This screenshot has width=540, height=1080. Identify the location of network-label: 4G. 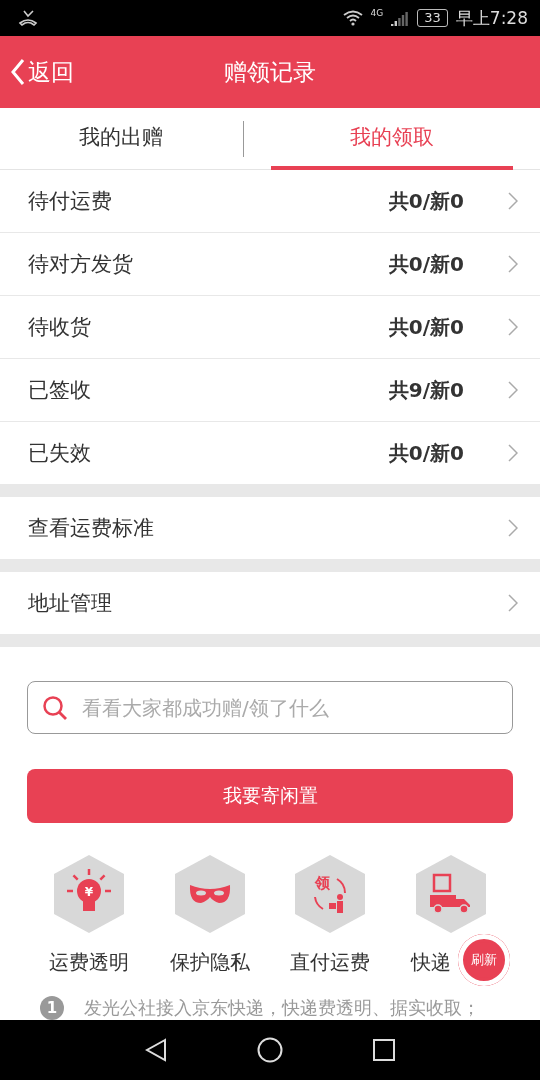
(377, 13).